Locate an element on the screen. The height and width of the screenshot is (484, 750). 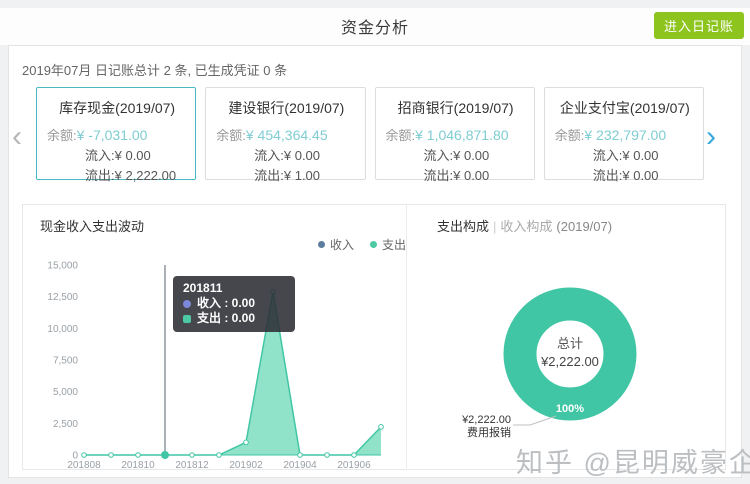
svg-text: 201904 is located at coordinates (300, 465).